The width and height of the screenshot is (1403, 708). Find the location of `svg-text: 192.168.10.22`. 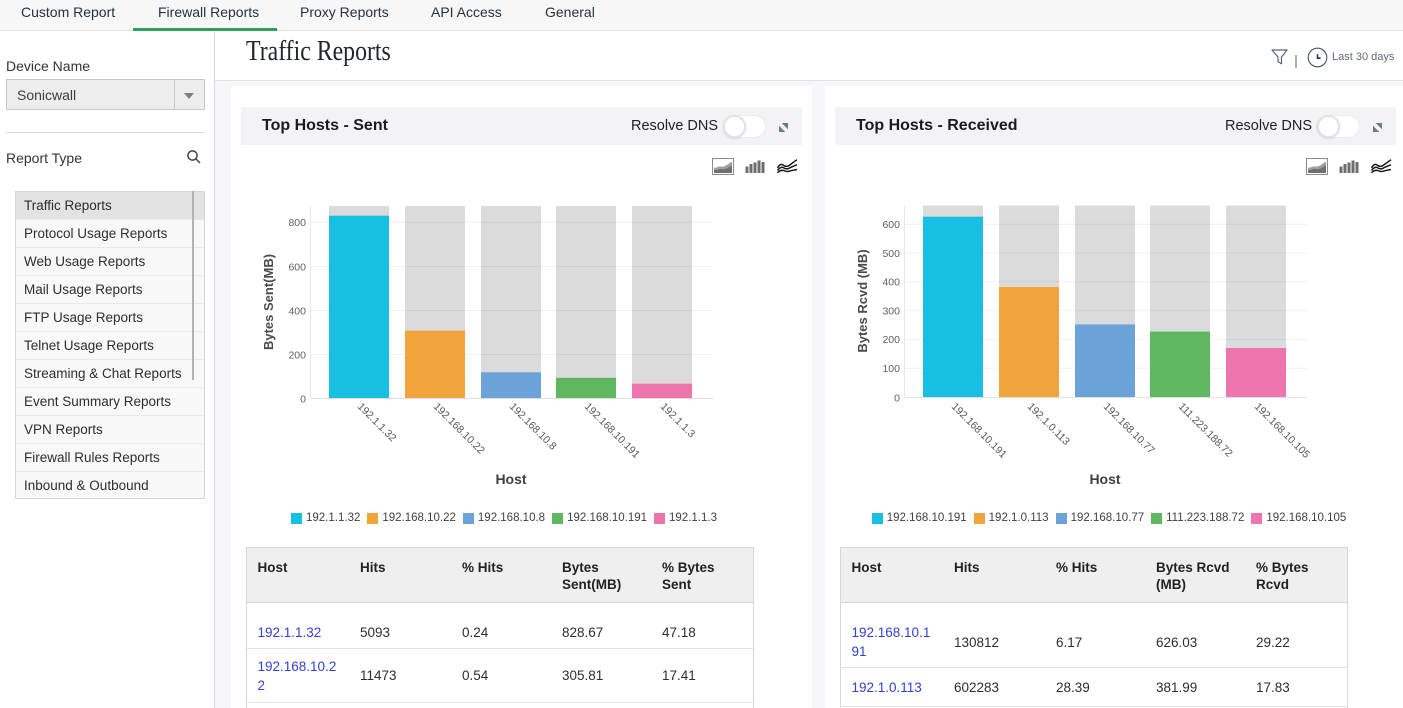

svg-text: 192.168.10.22 is located at coordinates (459, 429).